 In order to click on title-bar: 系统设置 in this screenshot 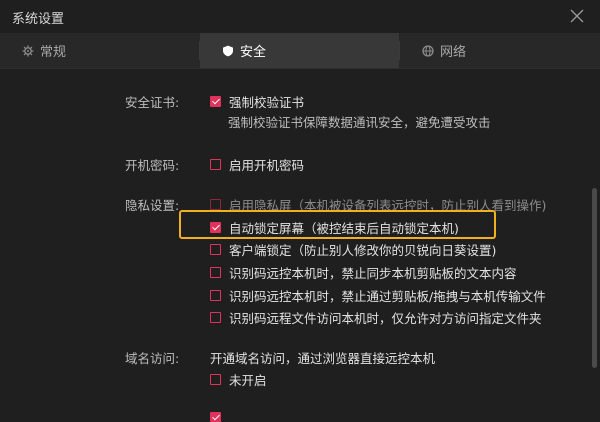, I will do `click(300, 16)`.